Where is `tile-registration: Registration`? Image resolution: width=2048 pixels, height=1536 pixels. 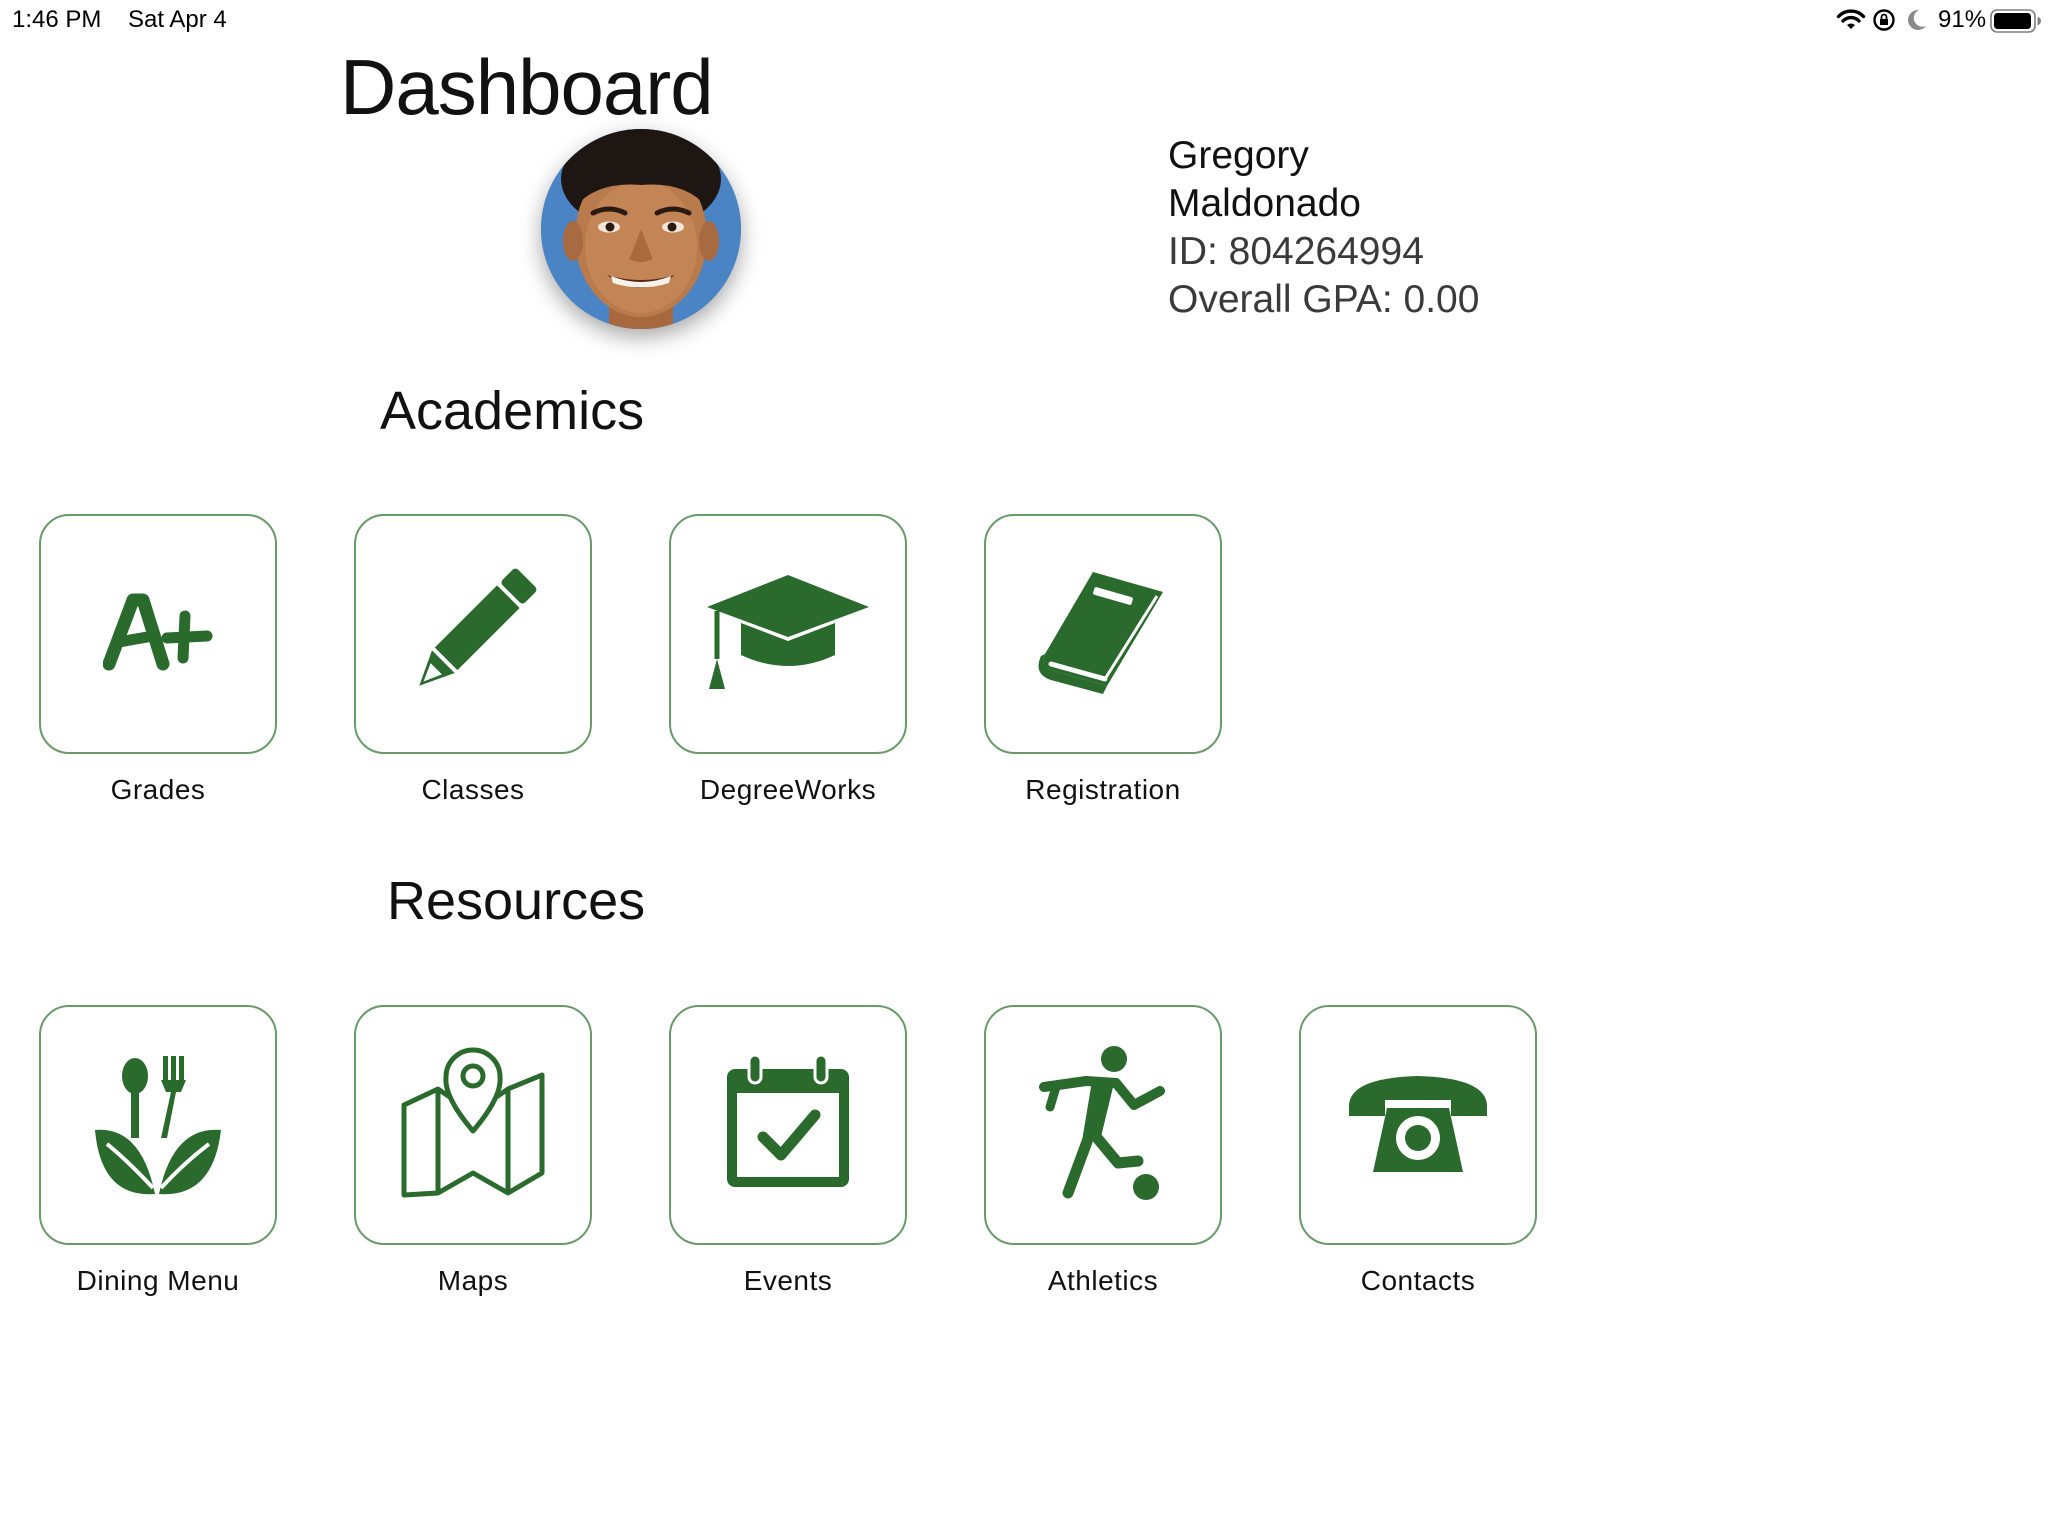 tile-registration: Registration is located at coordinates (1103, 660).